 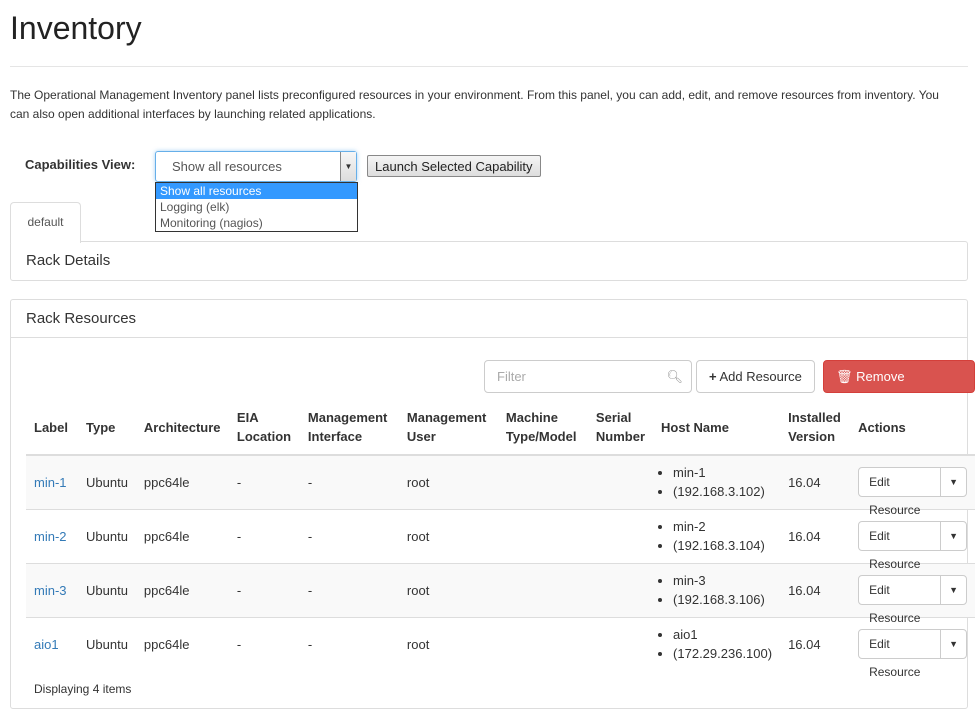 I want to click on option-show-all: Show all resources, so click(x=256, y=191).